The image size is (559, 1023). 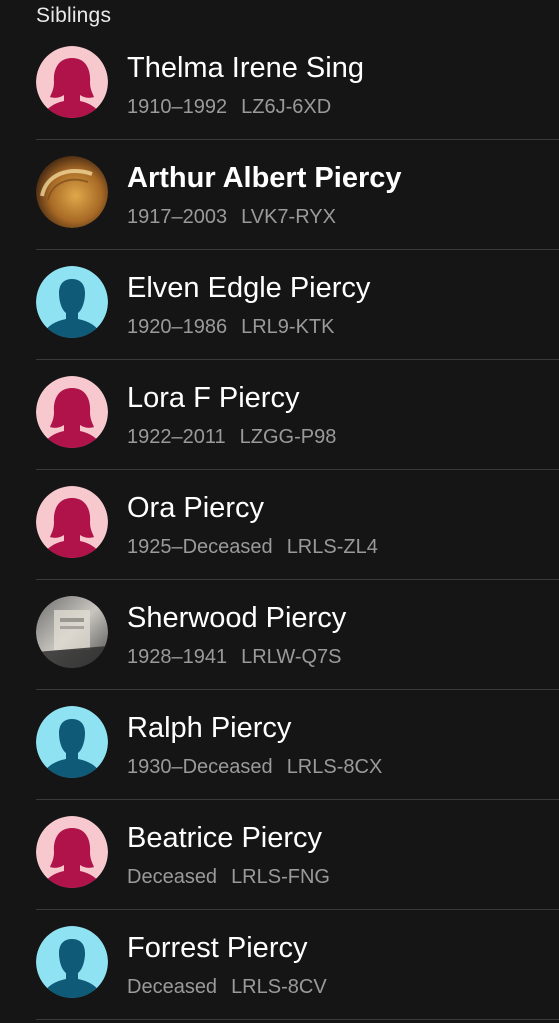 I want to click on person-id: LZGG-P98, so click(x=288, y=437).